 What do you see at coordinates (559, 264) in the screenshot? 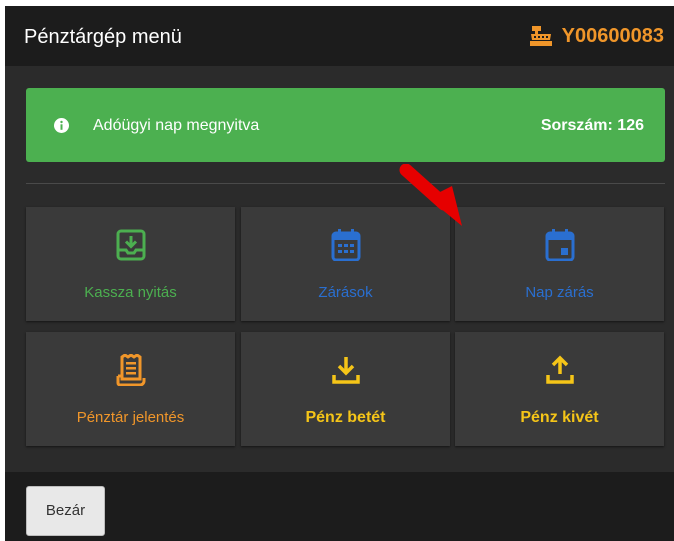
I see `tile-nap-zaras: Nap zárás` at bounding box center [559, 264].